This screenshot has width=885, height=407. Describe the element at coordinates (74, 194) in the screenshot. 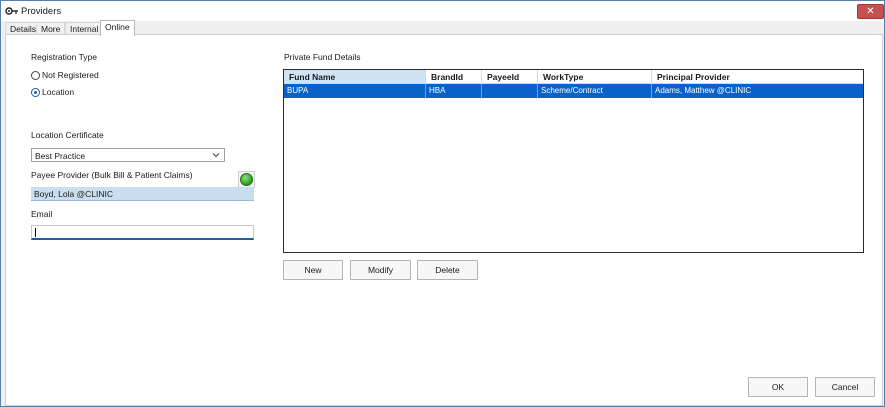

I see `payee-provider-value: Boyd, Lola @CLINIC` at that location.